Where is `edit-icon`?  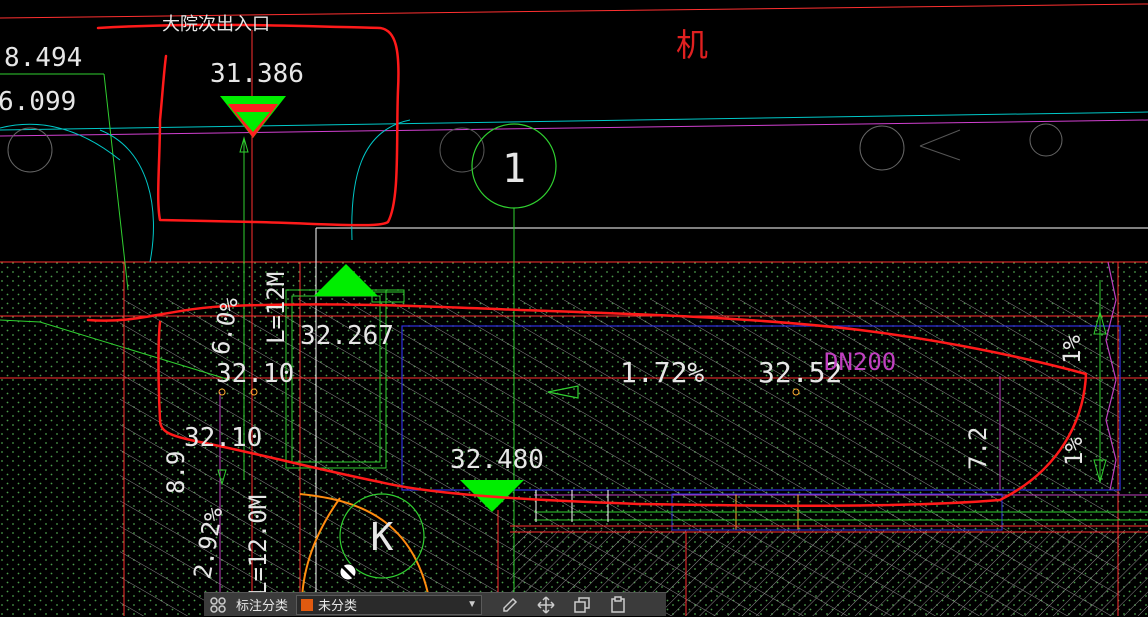 edit-icon is located at coordinates (510, 605).